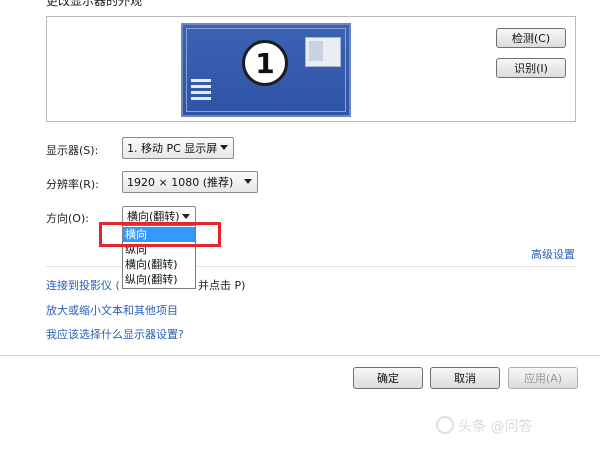 This screenshot has height=450, width=600. Describe the element at coordinates (531, 38) in the screenshot. I see `detect-button: 检测(C)` at that location.